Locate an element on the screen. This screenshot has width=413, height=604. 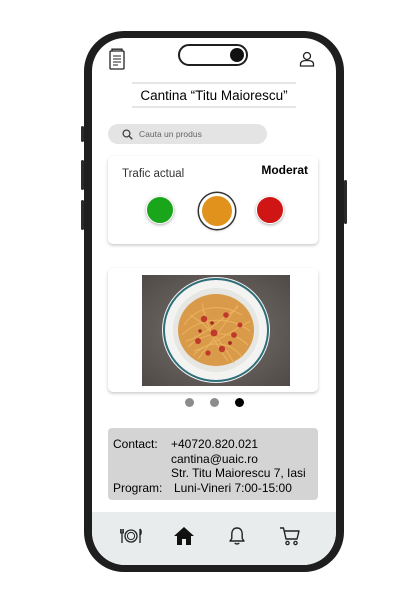
user-profile-icon is located at coordinates (307, 59).